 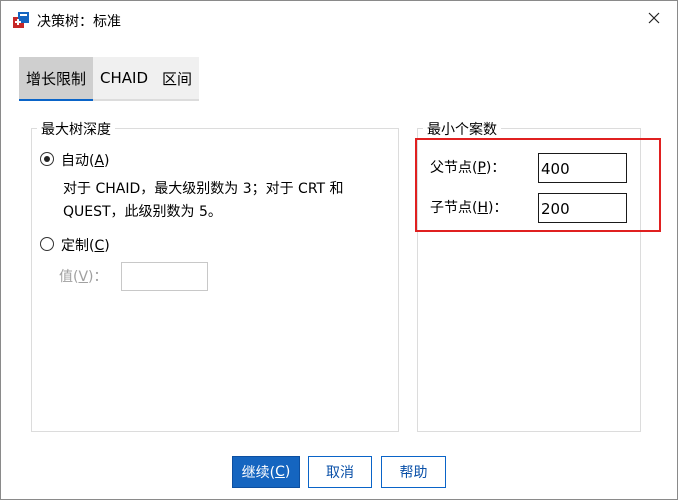 What do you see at coordinates (413, 472) in the screenshot?
I see `help-button: 帮助` at bounding box center [413, 472].